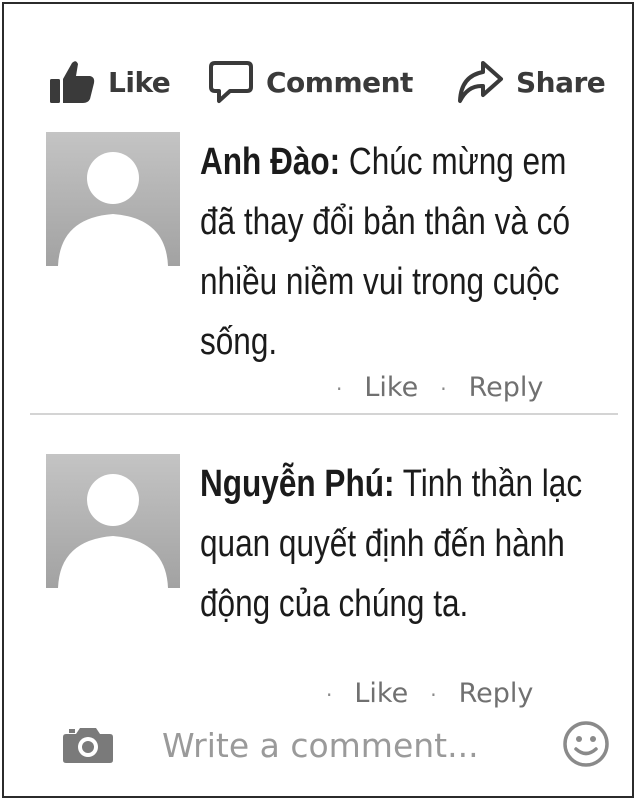 This screenshot has height=804, width=640. I want to click on post-action-bar: Like Comment Share, so click(333, 82).